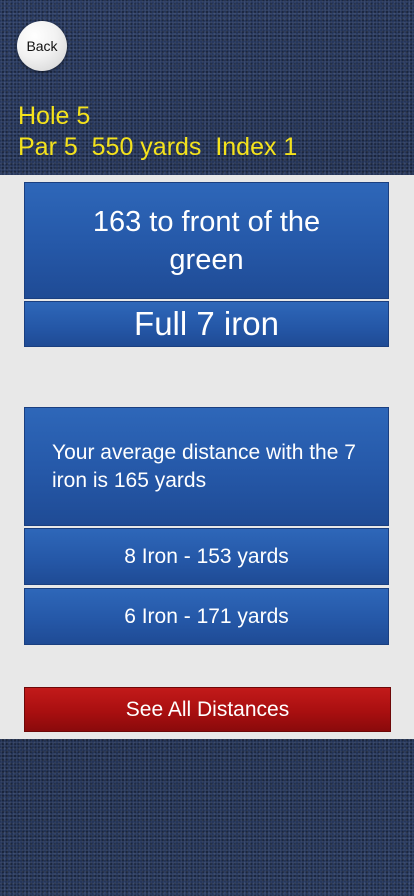  Describe the element at coordinates (207, 709) in the screenshot. I see `see-all-distances-button: See All Distances` at that location.